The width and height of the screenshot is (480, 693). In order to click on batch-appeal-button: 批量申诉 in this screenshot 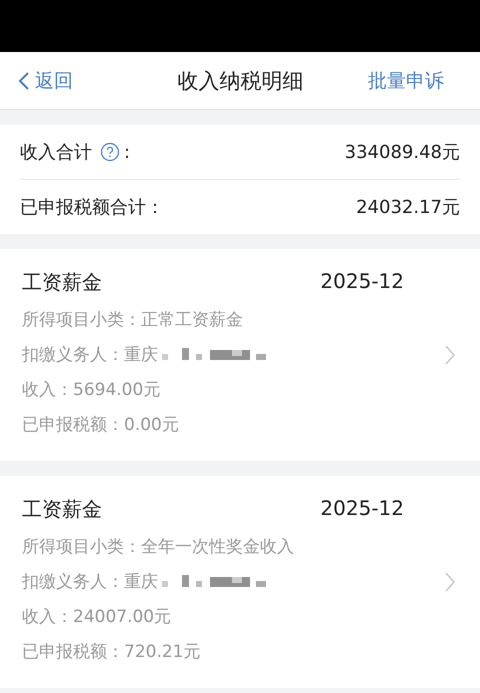, I will do `click(406, 81)`.